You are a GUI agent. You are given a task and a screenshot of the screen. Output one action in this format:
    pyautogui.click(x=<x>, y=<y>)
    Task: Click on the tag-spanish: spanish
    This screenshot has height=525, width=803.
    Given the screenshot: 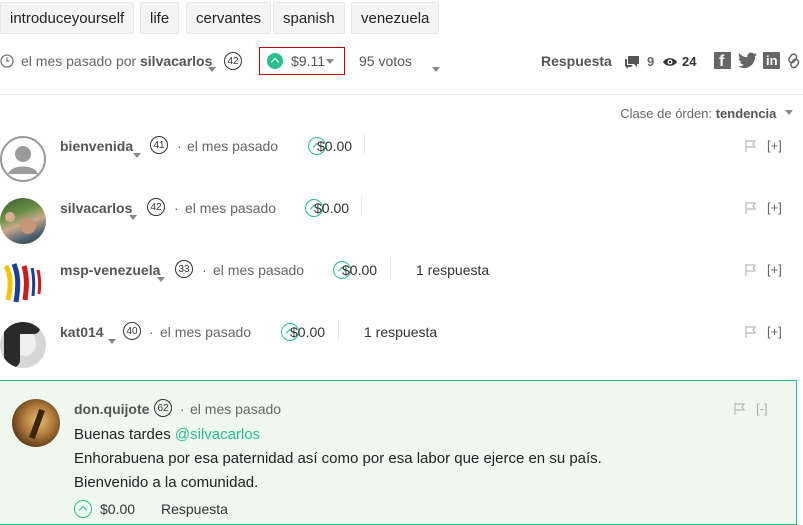 What is the action you would take?
    pyautogui.click(x=309, y=18)
    